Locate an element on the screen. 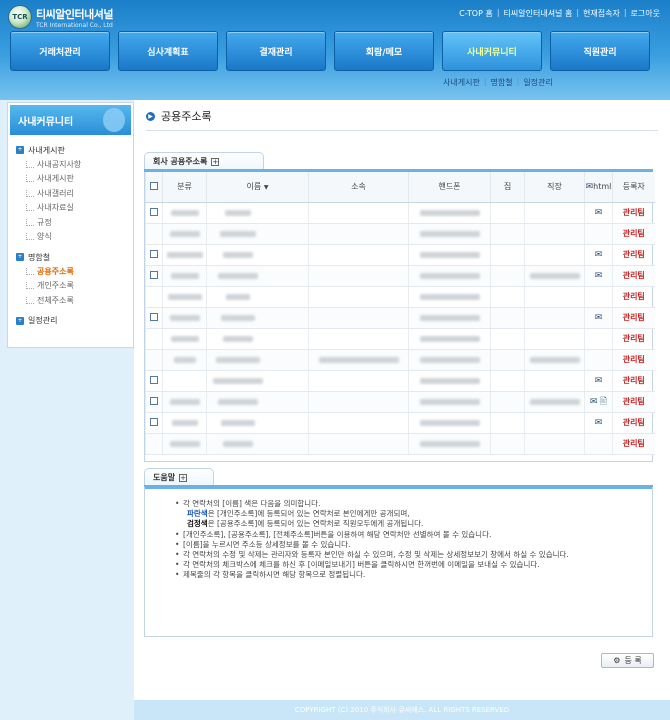 This screenshot has width=670, height=720. column-affiliation: 소속 is located at coordinates (358, 187).